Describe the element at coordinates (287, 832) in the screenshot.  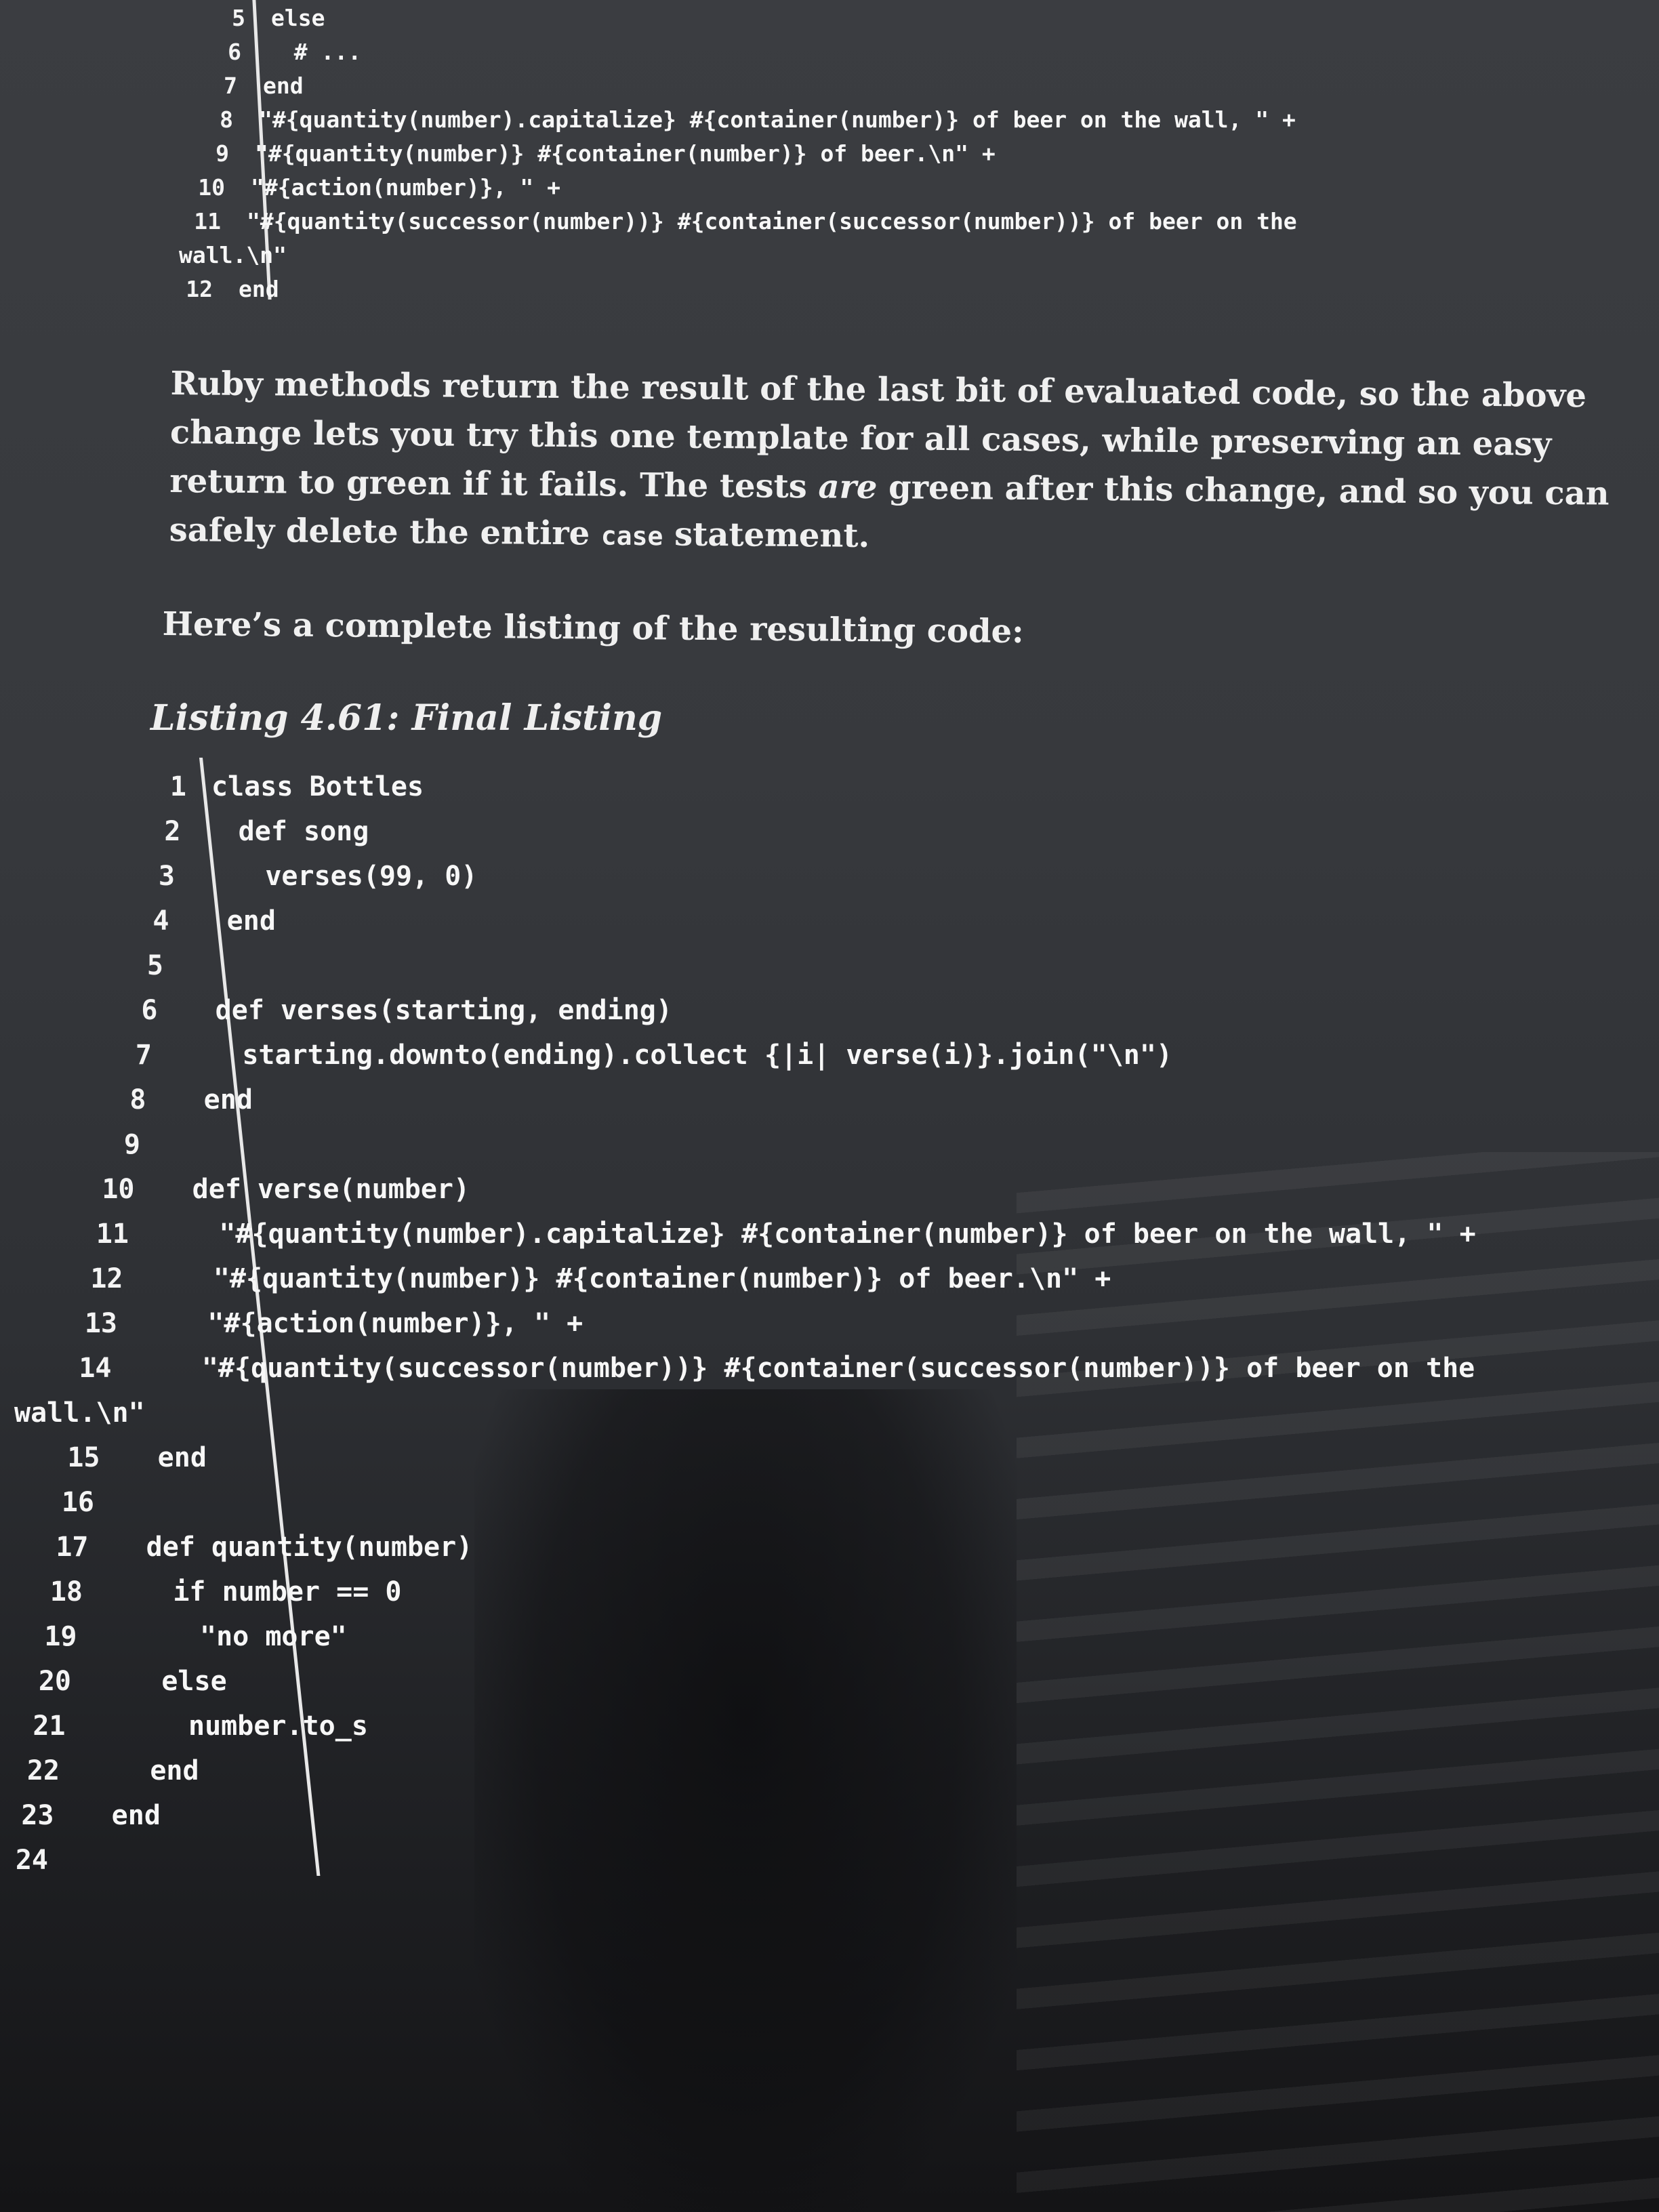
I see `code-line: def song` at that location.